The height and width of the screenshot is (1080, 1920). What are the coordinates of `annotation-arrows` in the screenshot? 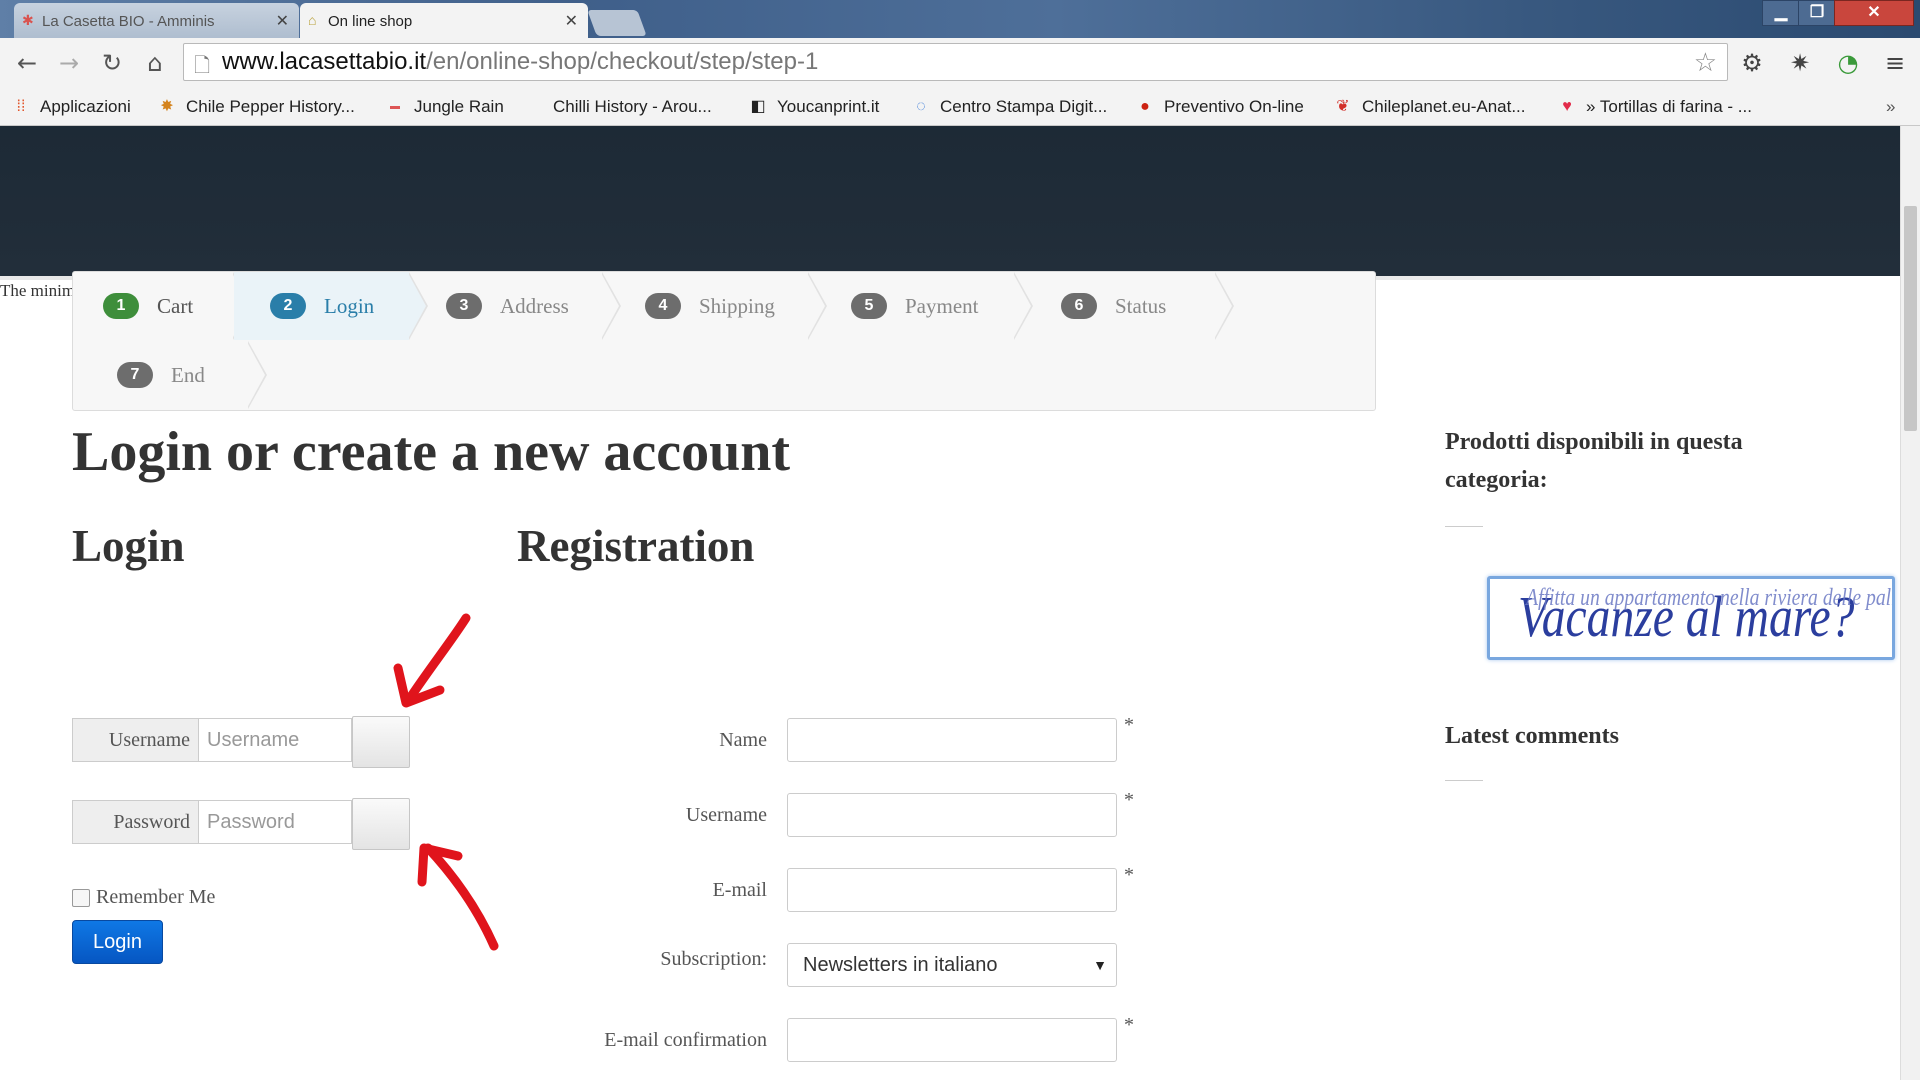 It's located at (446, 782).